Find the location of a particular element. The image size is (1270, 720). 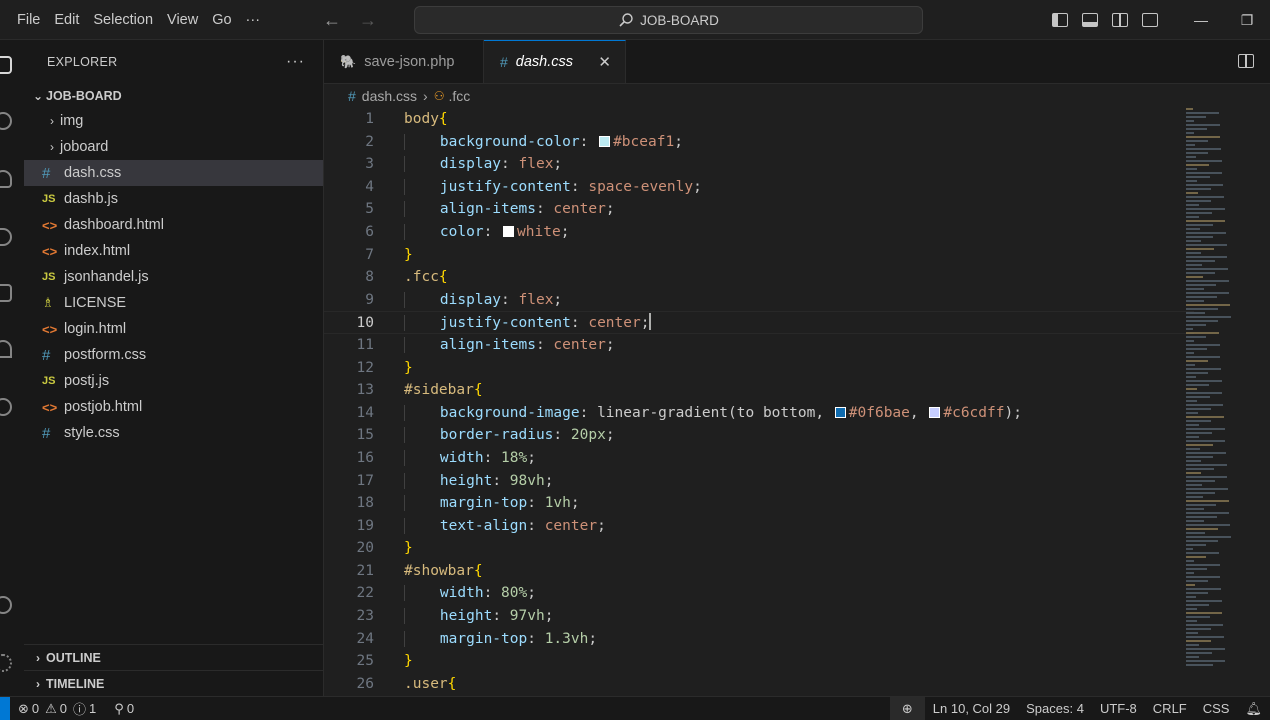

code-line: 22 width: 80%; is located at coordinates (759, 593).